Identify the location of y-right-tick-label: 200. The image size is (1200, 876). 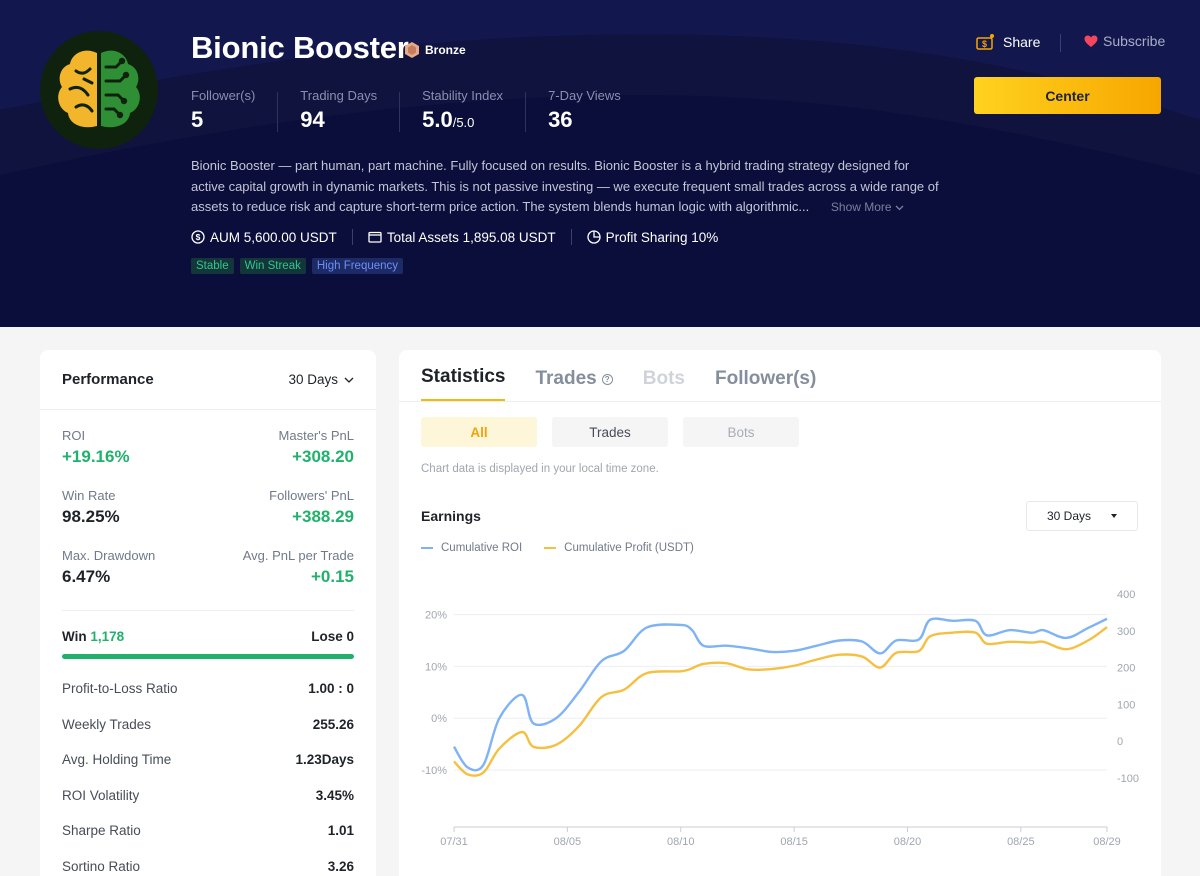
(1126, 669).